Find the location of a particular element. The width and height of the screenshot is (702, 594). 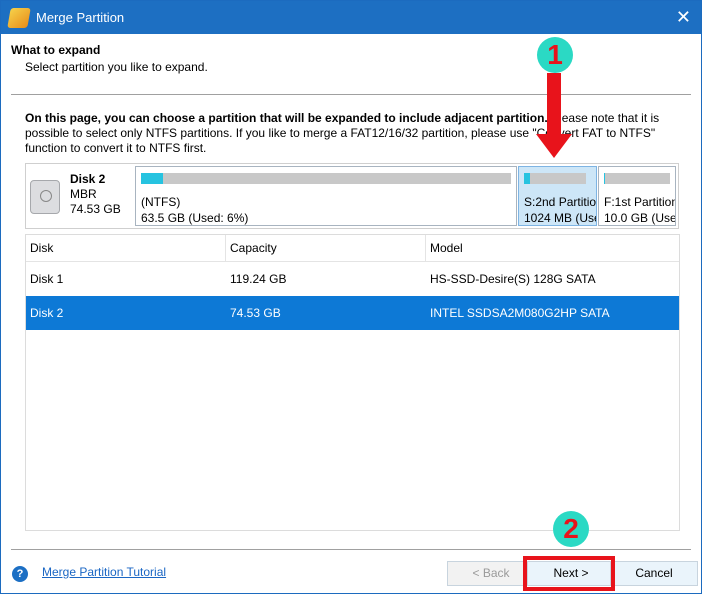

disk-name: Disk 2 is located at coordinates (88, 179).